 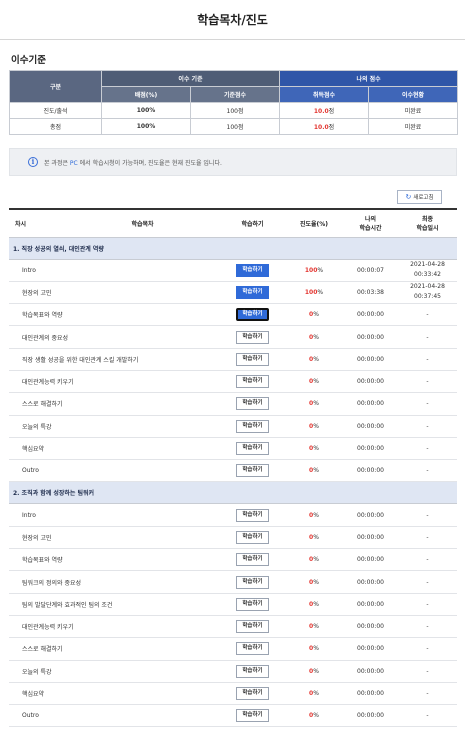 I want to click on lesson-row: Outro 학습하기 0% 00:00:00-, so click(x=233, y=716).